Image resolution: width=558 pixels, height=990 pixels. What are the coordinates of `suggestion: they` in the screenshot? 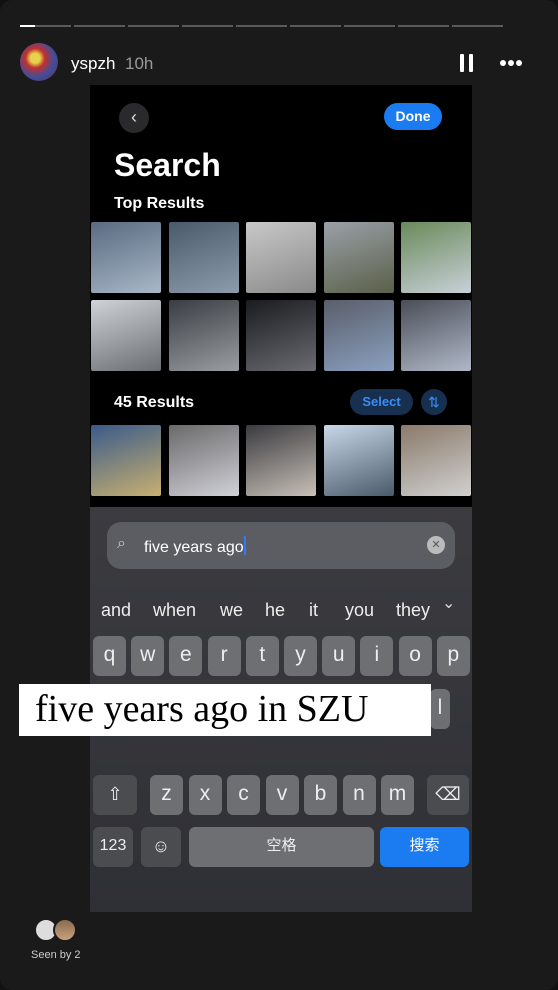 It's located at (413, 610).